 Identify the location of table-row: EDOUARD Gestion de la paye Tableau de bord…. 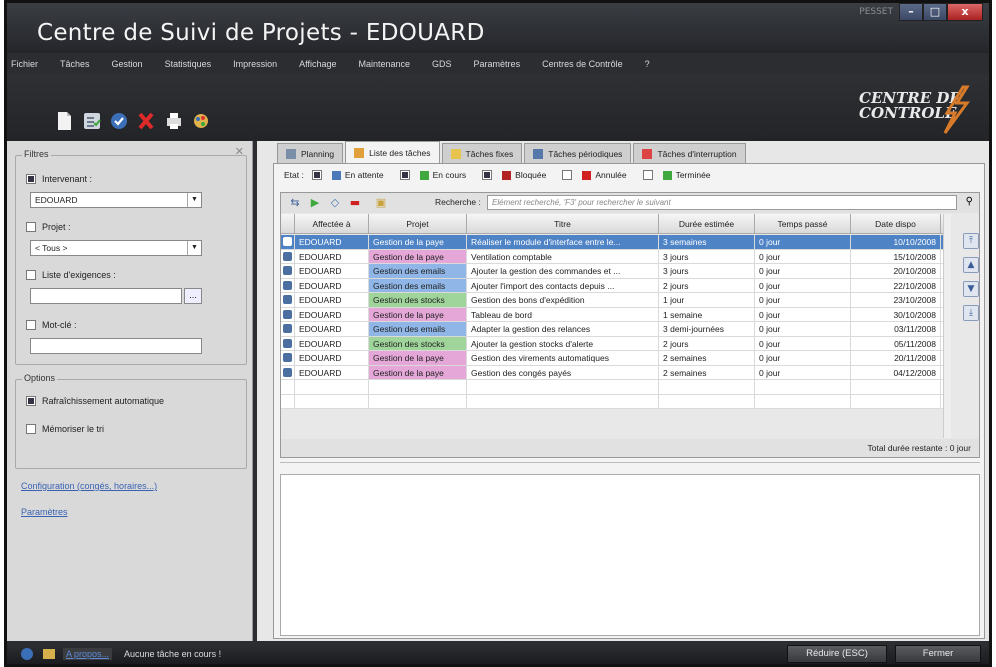
(612, 314).